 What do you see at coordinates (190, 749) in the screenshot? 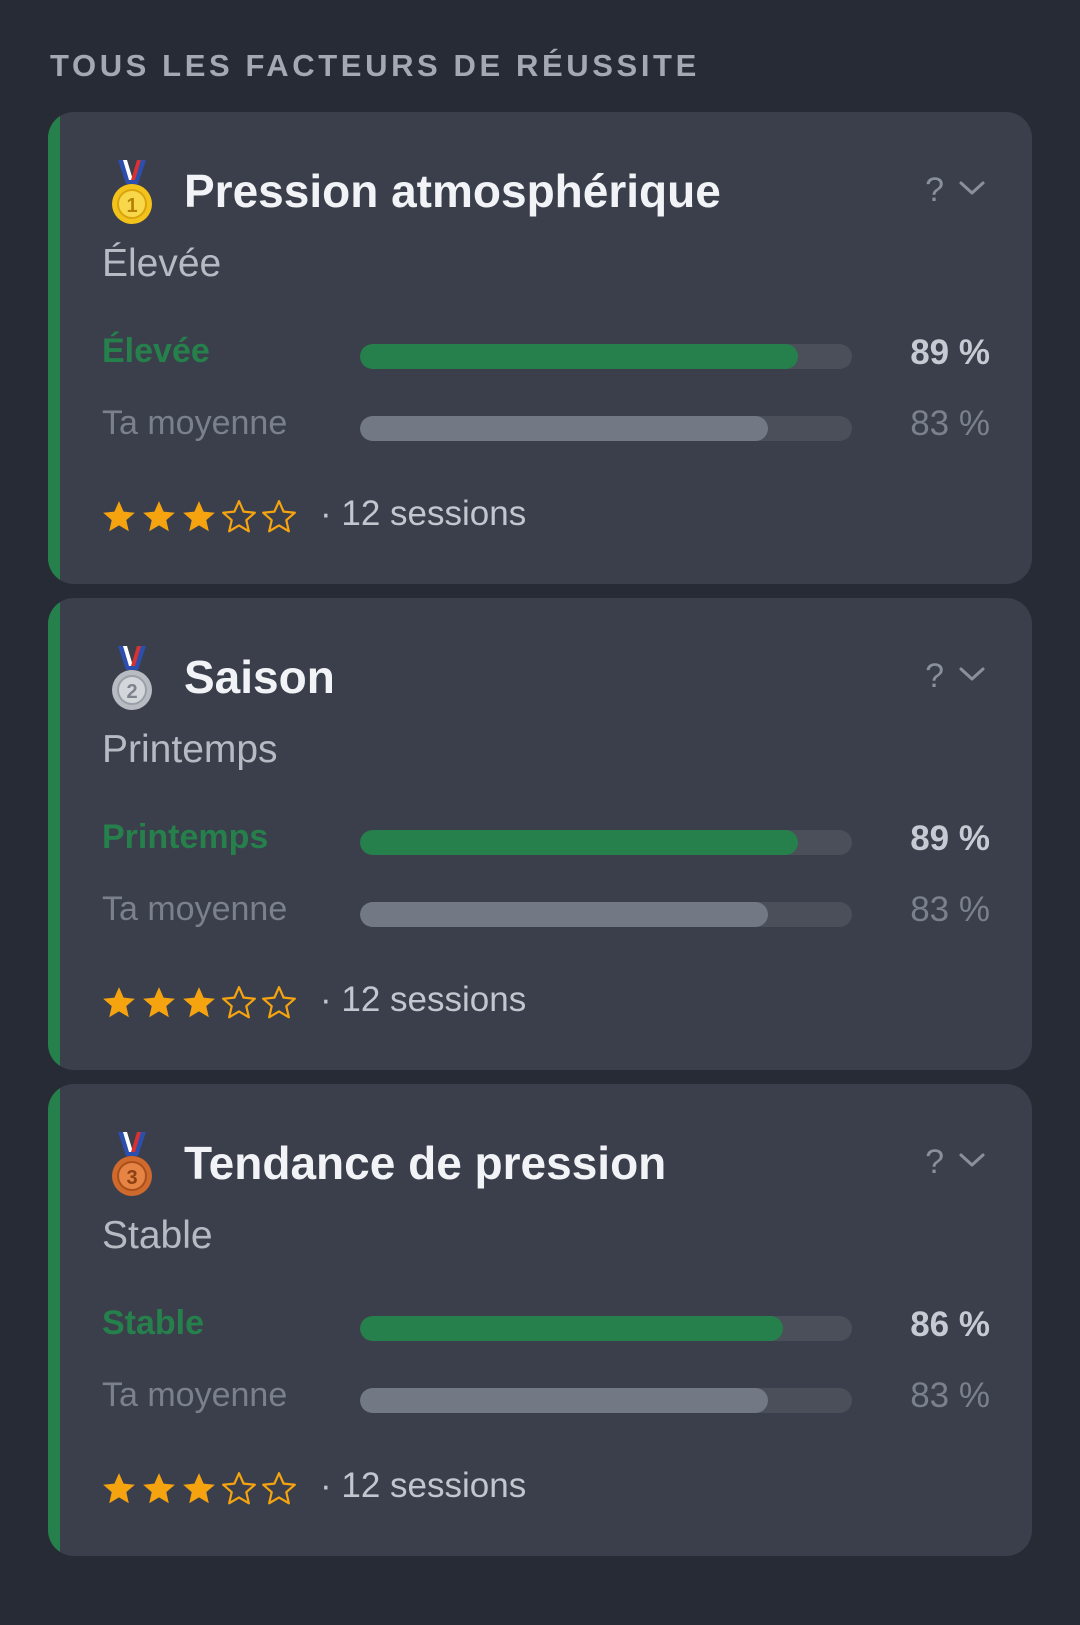
I see `factor-value: Printemps` at bounding box center [190, 749].